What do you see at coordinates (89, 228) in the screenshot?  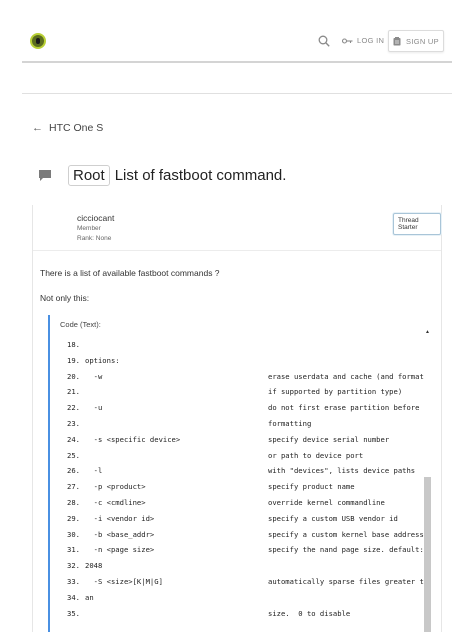 I see `author-role: Member` at bounding box center [89, 228].